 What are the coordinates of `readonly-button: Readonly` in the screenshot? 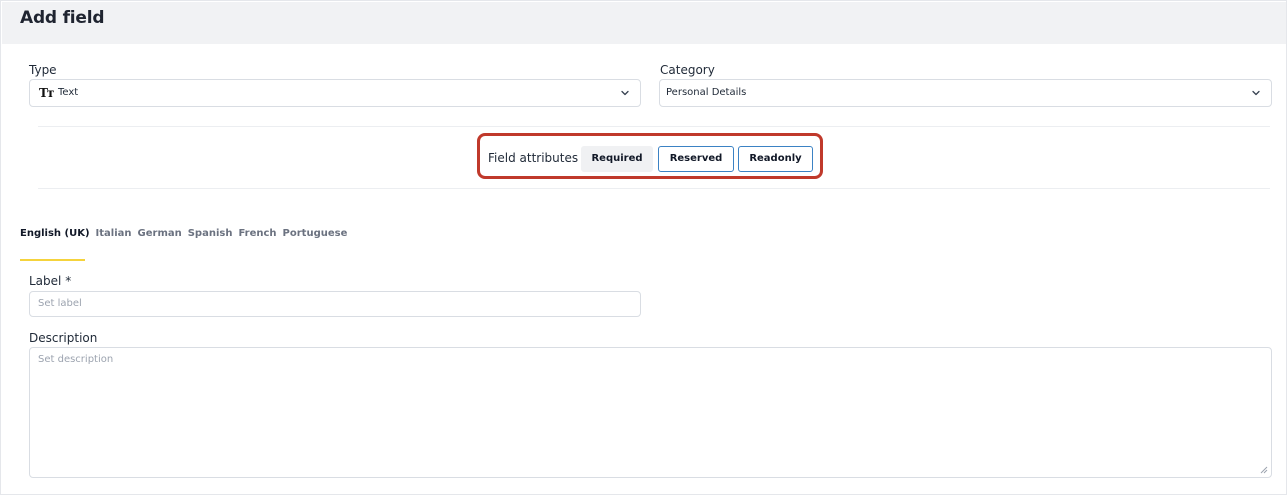 It's located at (775, 159).